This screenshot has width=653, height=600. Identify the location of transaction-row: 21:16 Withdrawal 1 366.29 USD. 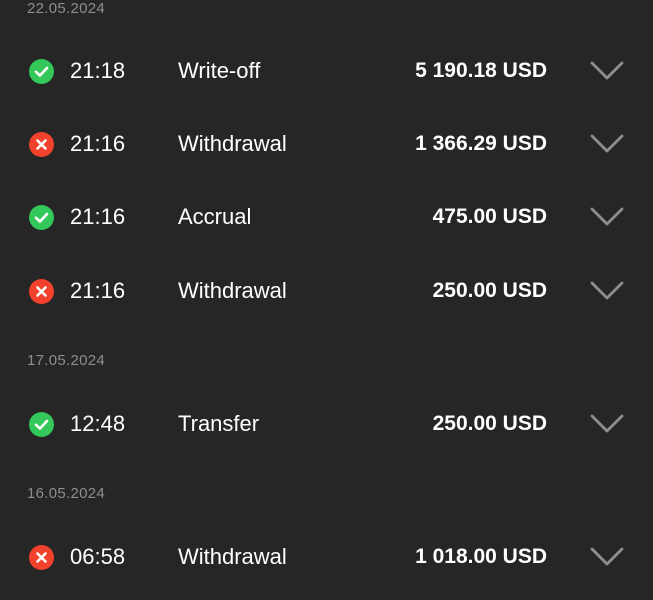
(326, 144).